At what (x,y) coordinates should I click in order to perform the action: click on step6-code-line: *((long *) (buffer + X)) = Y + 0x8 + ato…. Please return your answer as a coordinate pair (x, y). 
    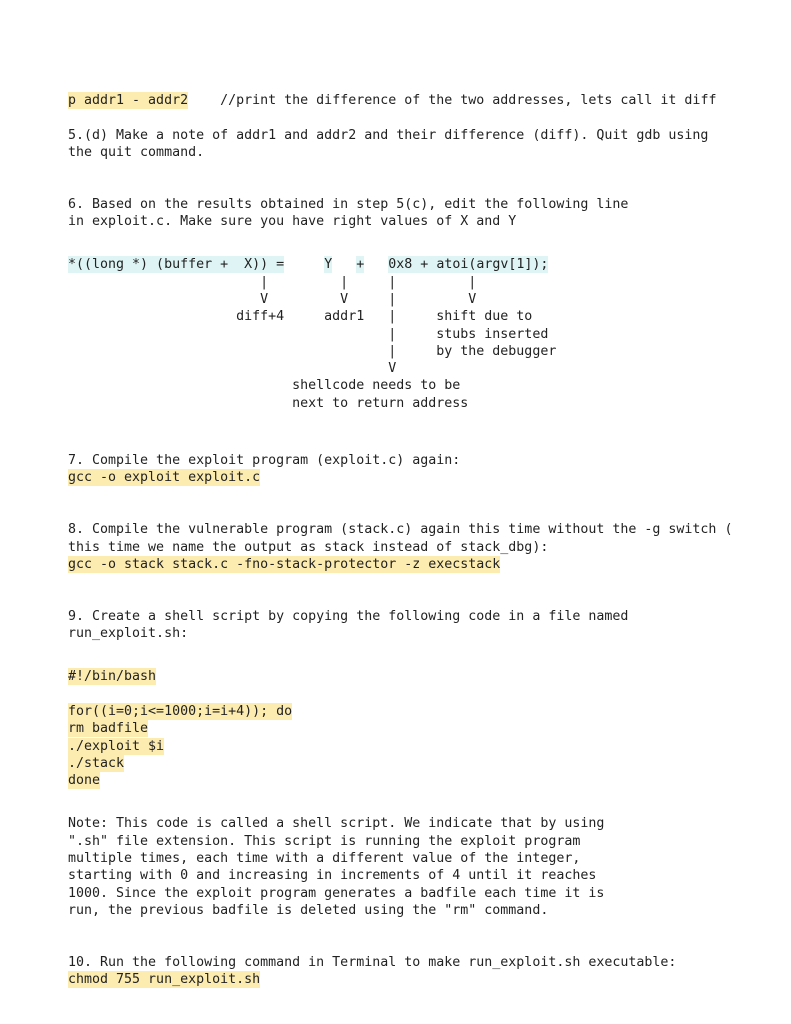
    Looking at the image, I should click on (418, 265).